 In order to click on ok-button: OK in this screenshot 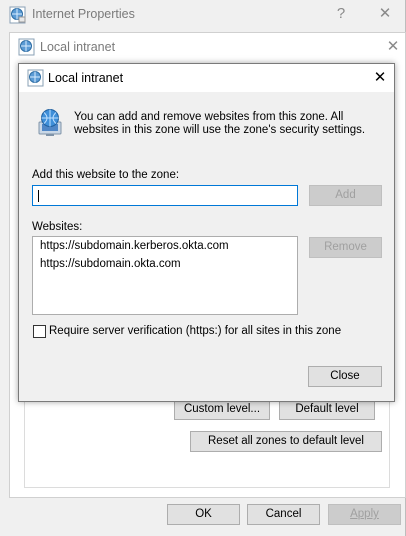, I will do `click(203, 514)`.